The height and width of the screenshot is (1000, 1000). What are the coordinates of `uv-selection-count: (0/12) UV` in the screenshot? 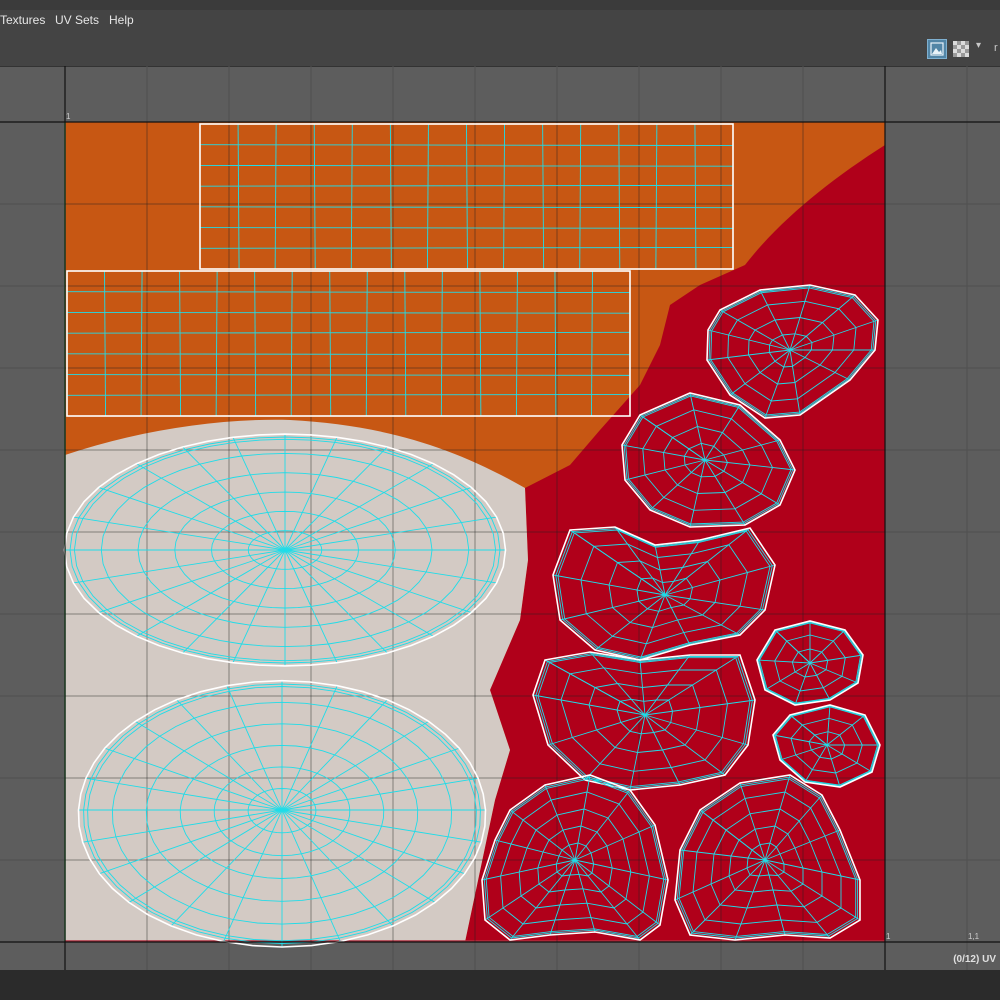 It's located at (974, 959).